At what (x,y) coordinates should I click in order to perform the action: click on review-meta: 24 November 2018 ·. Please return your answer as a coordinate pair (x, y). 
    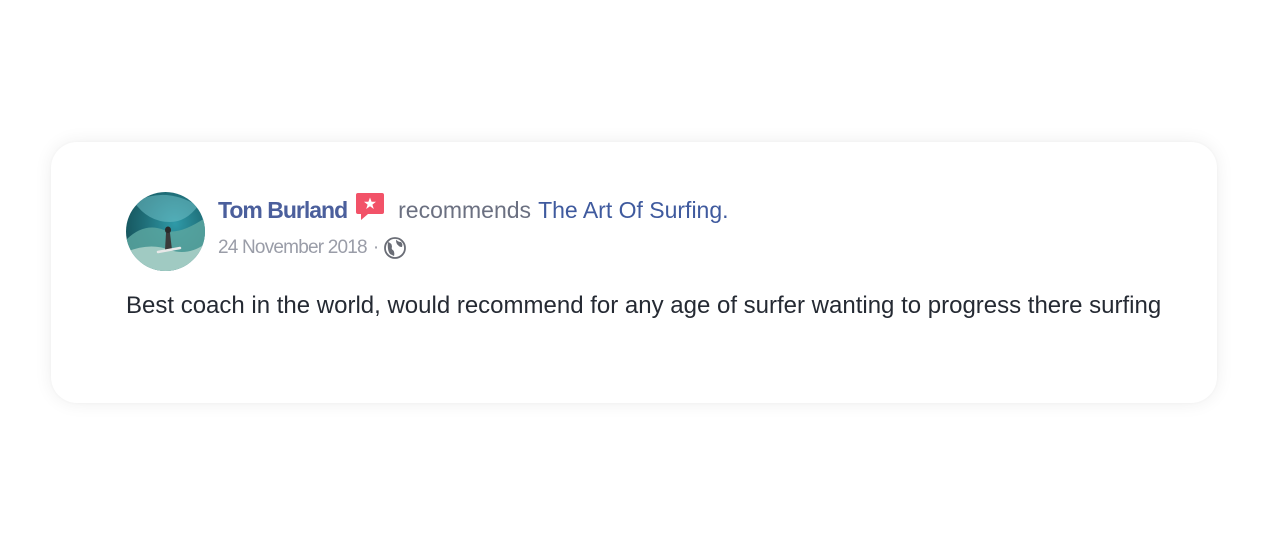
    Looking at the image, I should click on (312, 248).